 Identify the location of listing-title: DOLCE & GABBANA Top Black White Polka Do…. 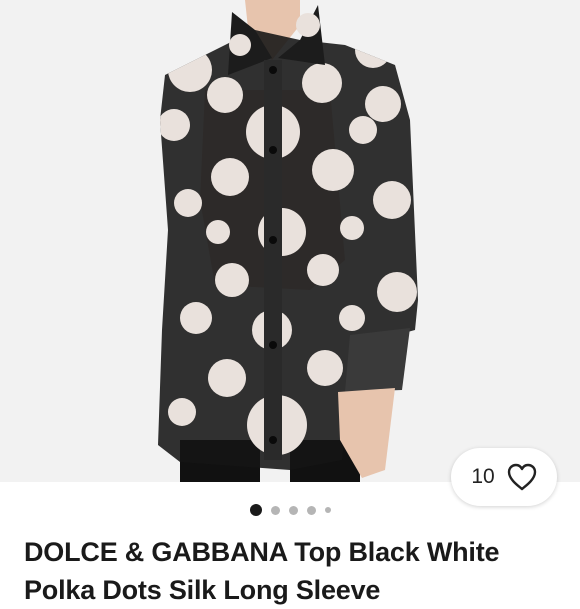
(294, 571).